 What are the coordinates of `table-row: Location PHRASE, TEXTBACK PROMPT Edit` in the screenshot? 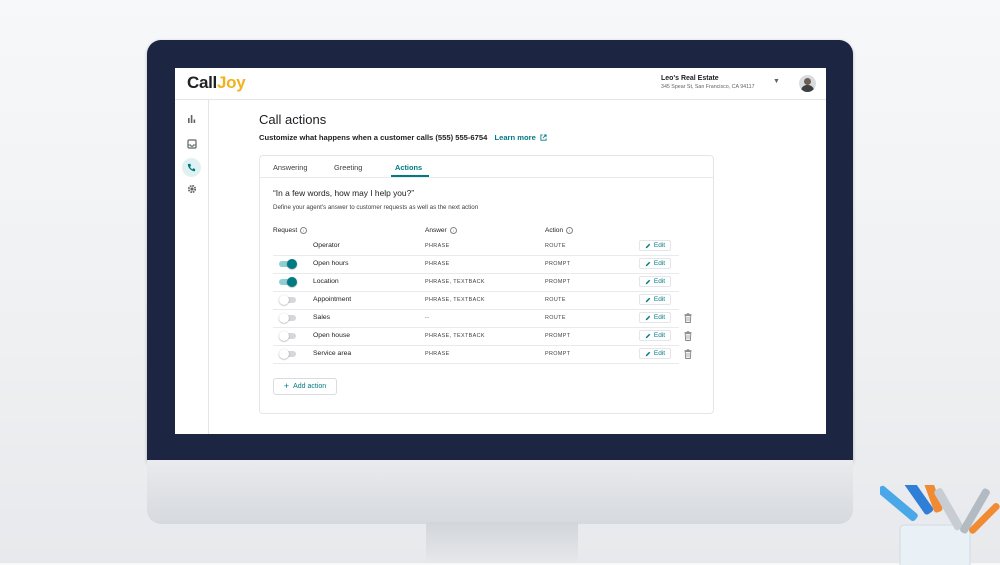 It's located at (476, 282).